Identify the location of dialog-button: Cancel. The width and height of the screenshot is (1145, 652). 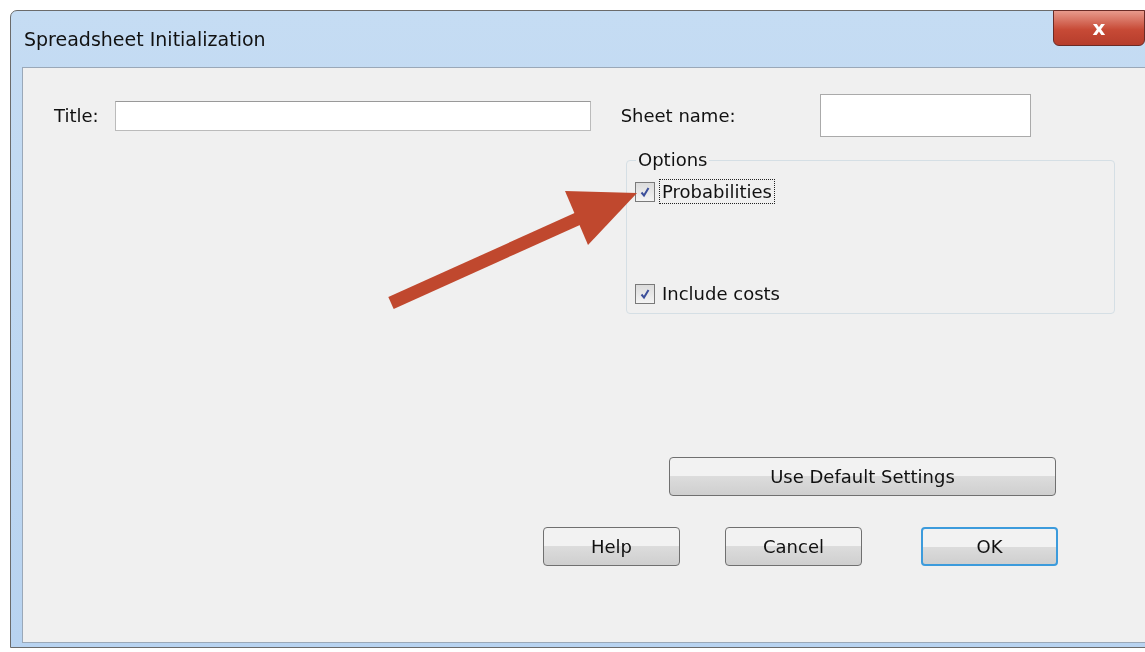
(793, 546).